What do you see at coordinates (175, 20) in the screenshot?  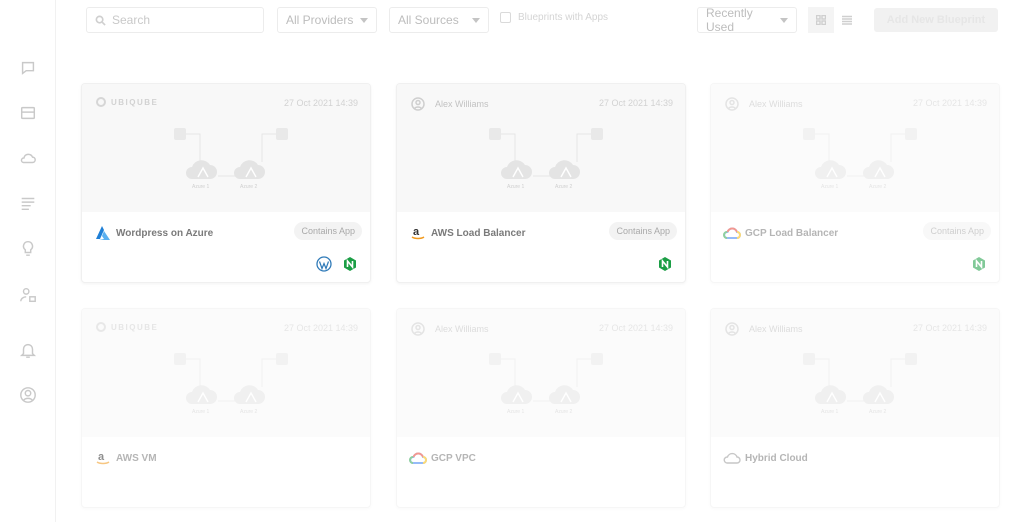 I see `search-input: Search` at bounding box center [175, 20].